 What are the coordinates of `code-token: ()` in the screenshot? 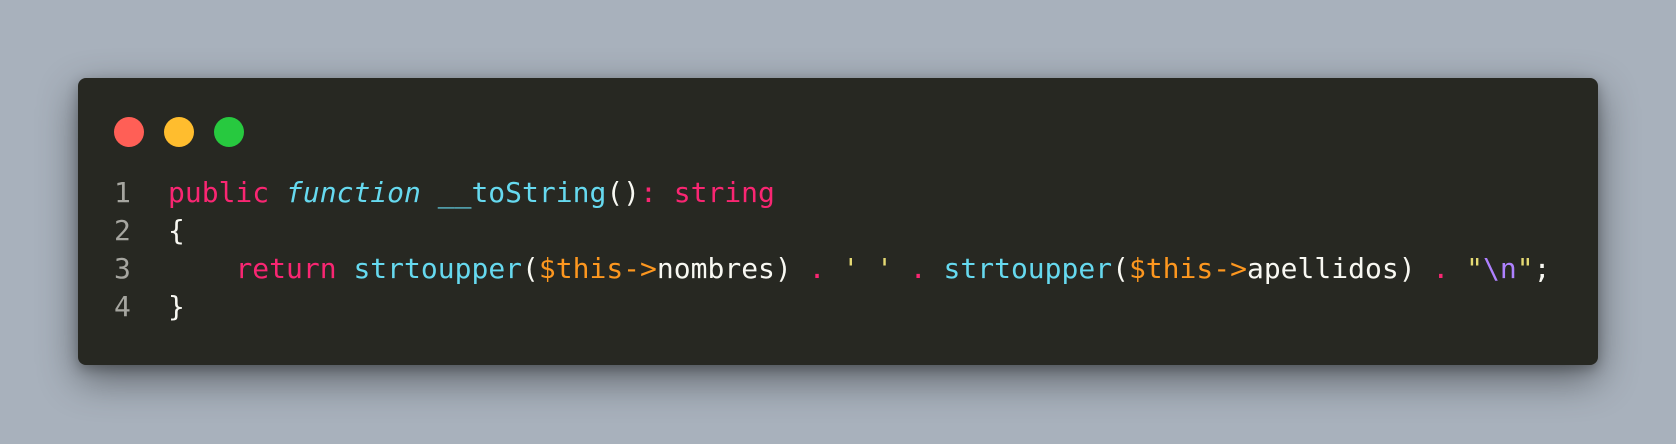 It's located at (623, 192).